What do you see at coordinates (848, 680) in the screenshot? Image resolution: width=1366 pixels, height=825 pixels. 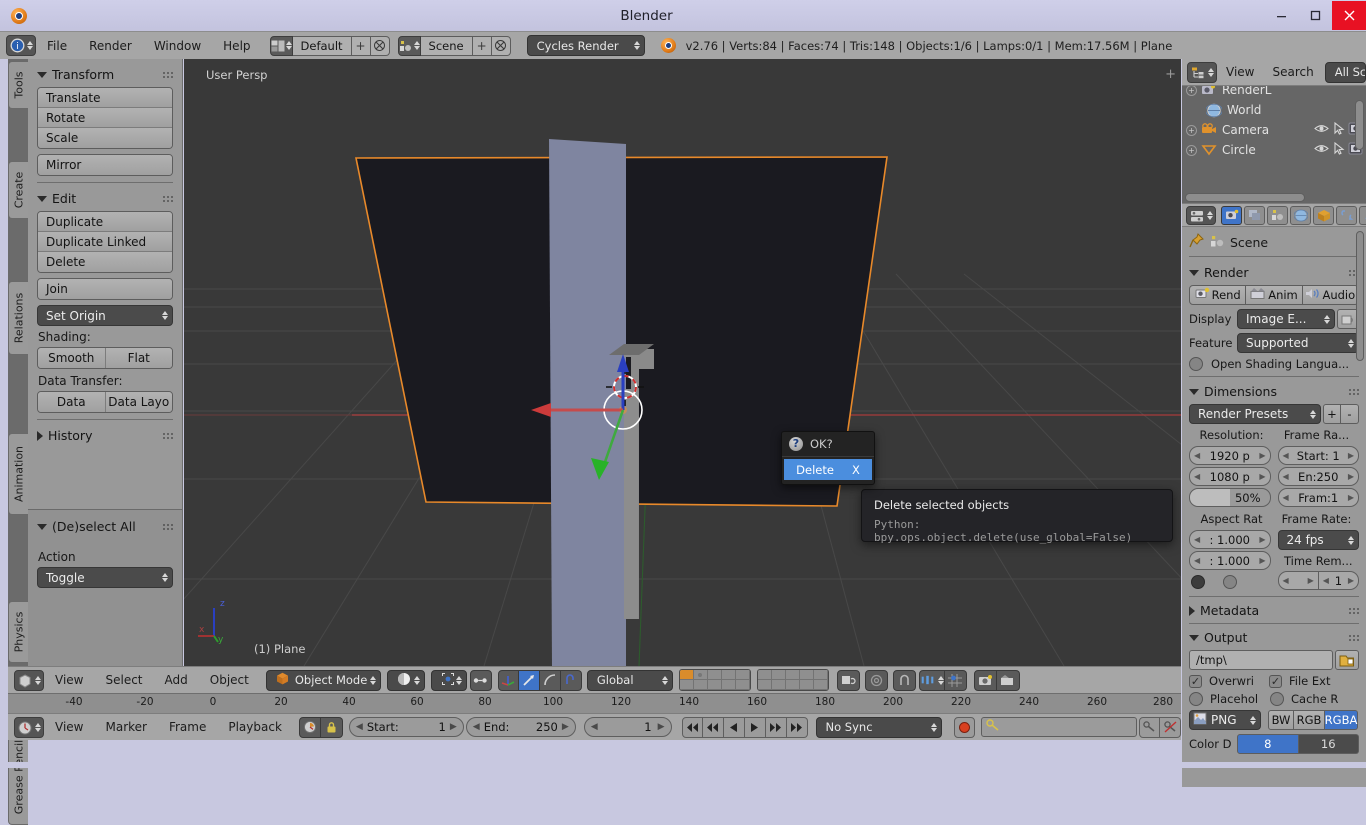 I see `lock-camera-icon` at bounding box center [848, 680].